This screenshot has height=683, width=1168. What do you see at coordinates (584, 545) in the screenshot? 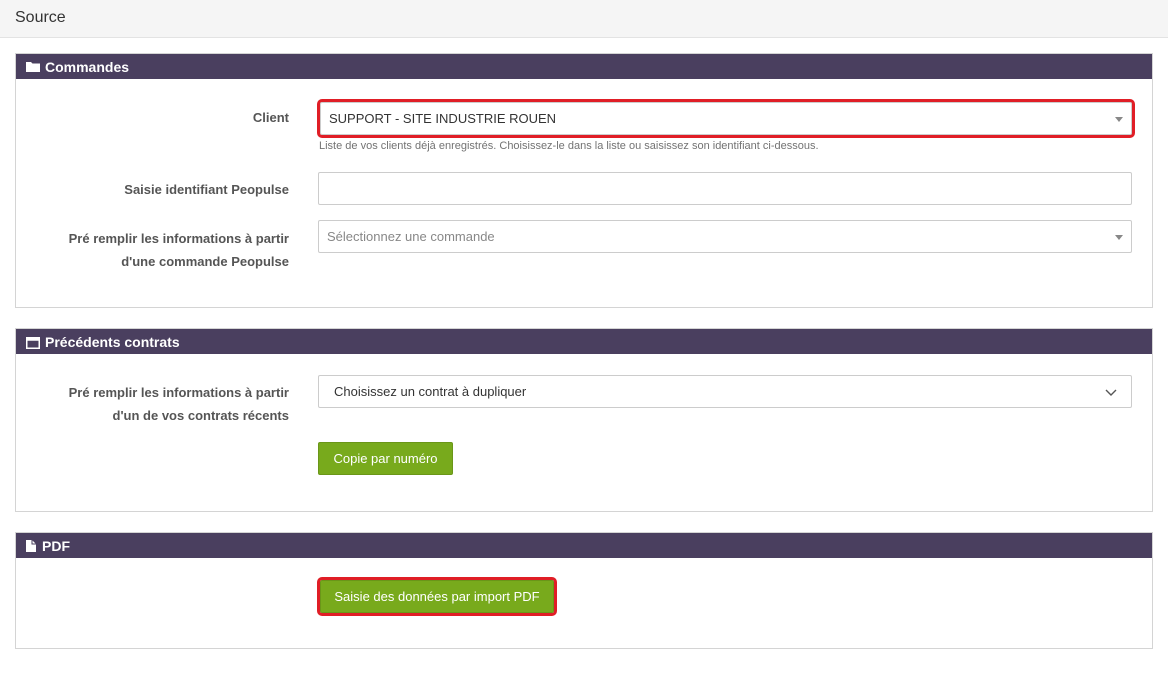
I see `pdf-header: PDF` at bounding box center [584, 545].